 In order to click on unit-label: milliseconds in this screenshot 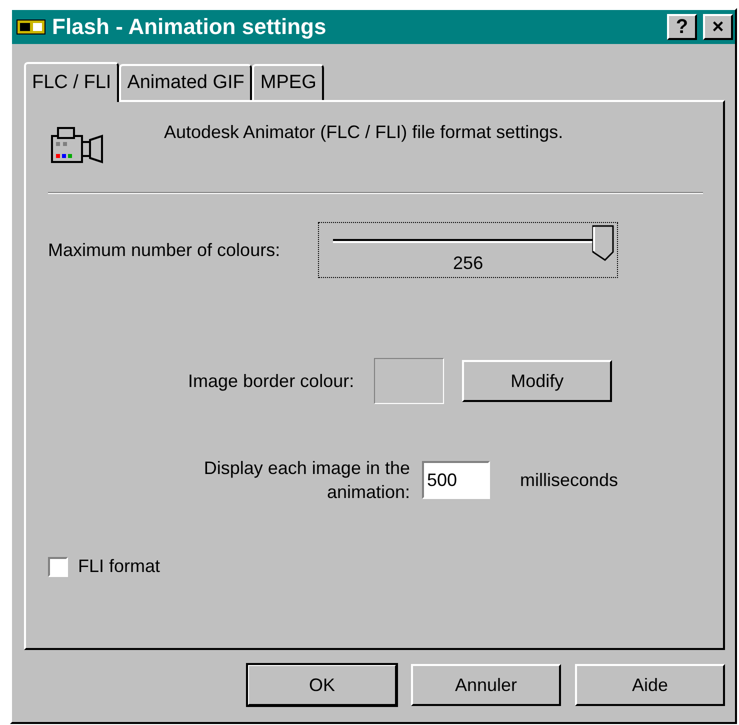, I will do `click(569, 480)`.